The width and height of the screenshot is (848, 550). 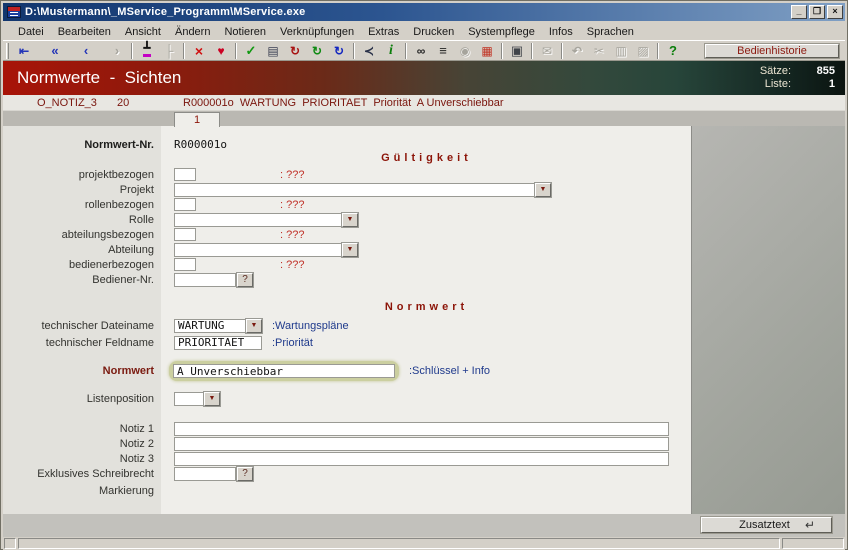 What do you see at coordinates (197, 119) in the screenshot?
I see `tab-1: 1` at bounding box center [197, 119].